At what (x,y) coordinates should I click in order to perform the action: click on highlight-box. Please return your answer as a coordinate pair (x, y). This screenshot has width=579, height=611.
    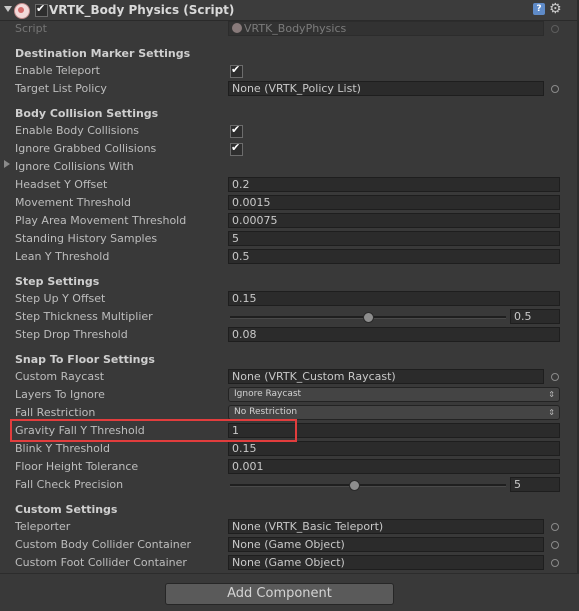
    Looking at the image, I should click on (153, 430).